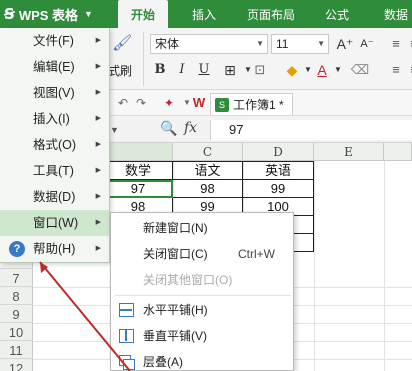 The width and height of the screenshot is (412, 371). I want to click on merge-icon: ⊡, so click(260, 70).